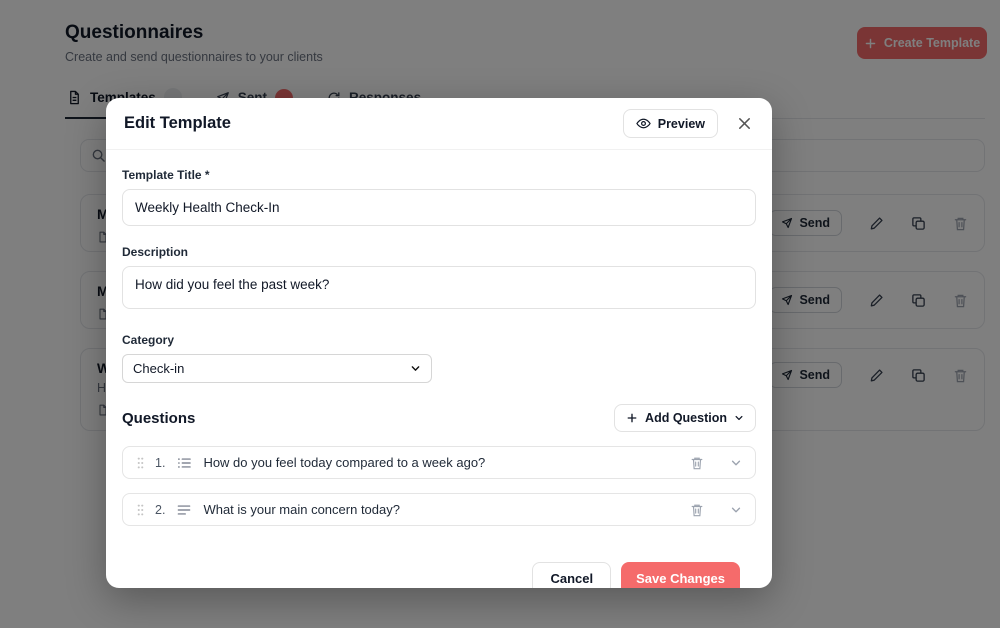 Image resolution: width=1000 pixels, height=628 pixels. I want to click on template-title-group: Template Title *, so click(439, 197).